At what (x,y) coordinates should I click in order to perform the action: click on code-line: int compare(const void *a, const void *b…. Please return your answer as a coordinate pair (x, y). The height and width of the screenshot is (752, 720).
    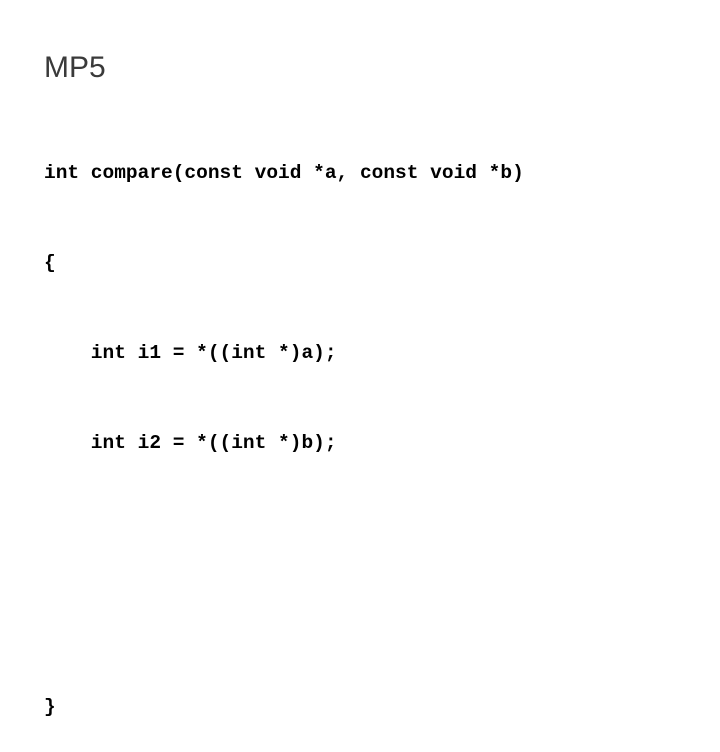
    Looking at the image, I should click on (284, 173).